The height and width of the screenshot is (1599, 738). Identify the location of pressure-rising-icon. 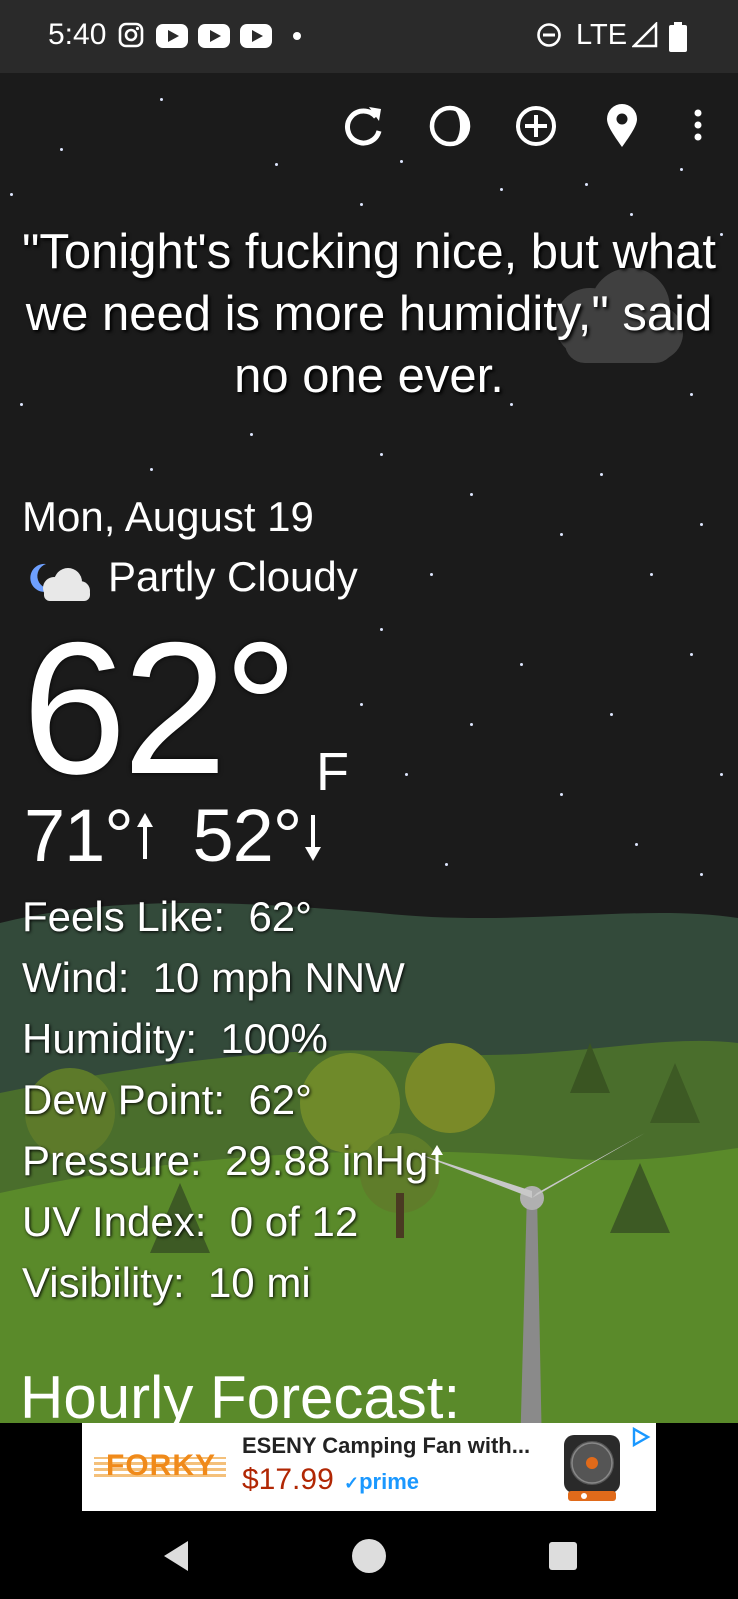
(437, 1159).